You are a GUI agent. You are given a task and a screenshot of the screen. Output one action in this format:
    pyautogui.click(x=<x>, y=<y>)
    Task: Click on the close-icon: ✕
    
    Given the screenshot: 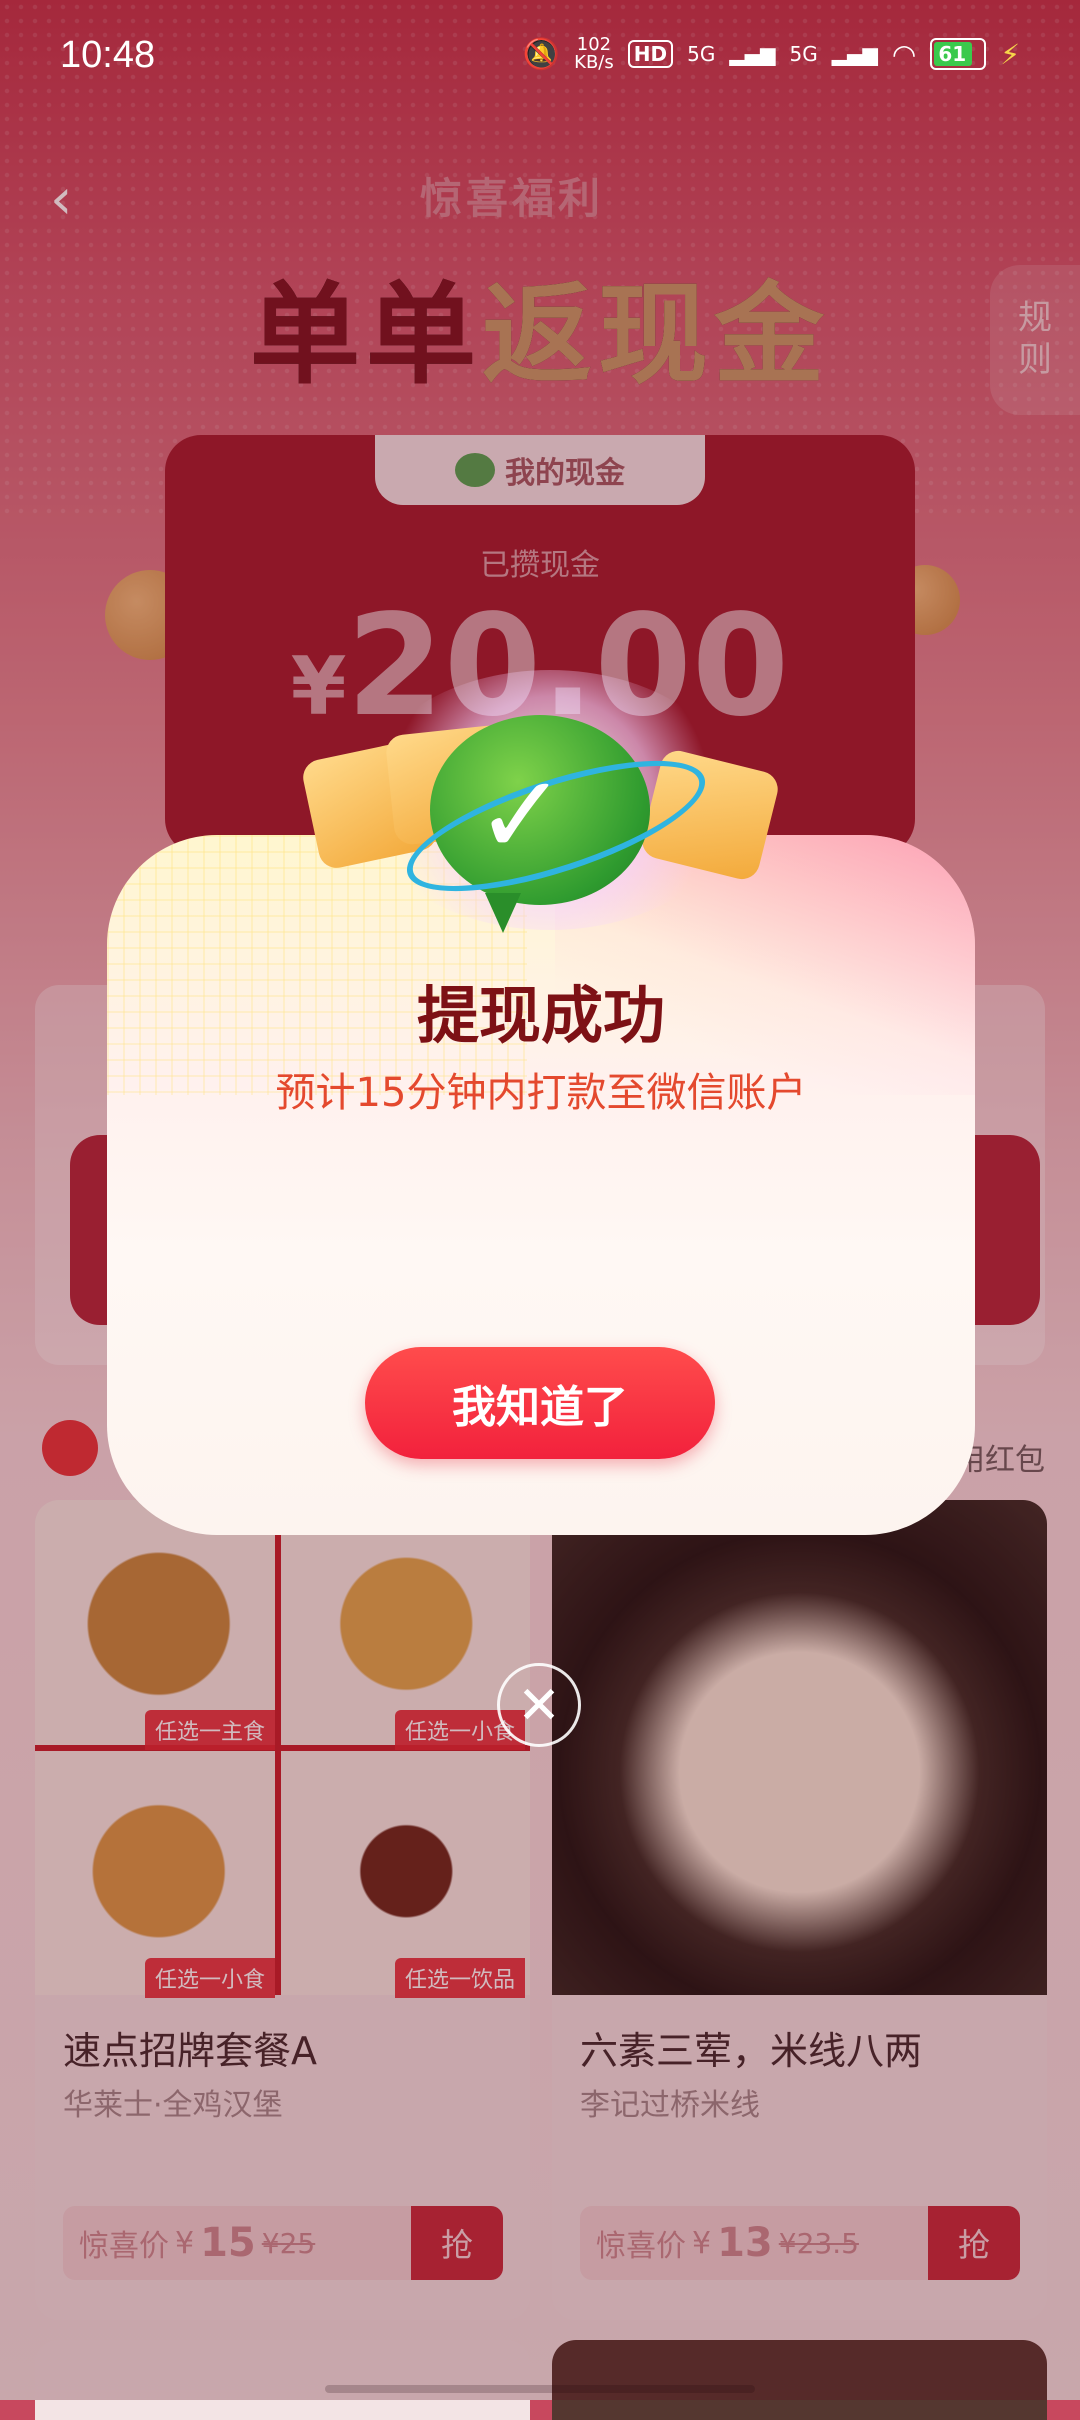 What is the action you would take?
    pyautogui.click(x=539, y=1705)
    